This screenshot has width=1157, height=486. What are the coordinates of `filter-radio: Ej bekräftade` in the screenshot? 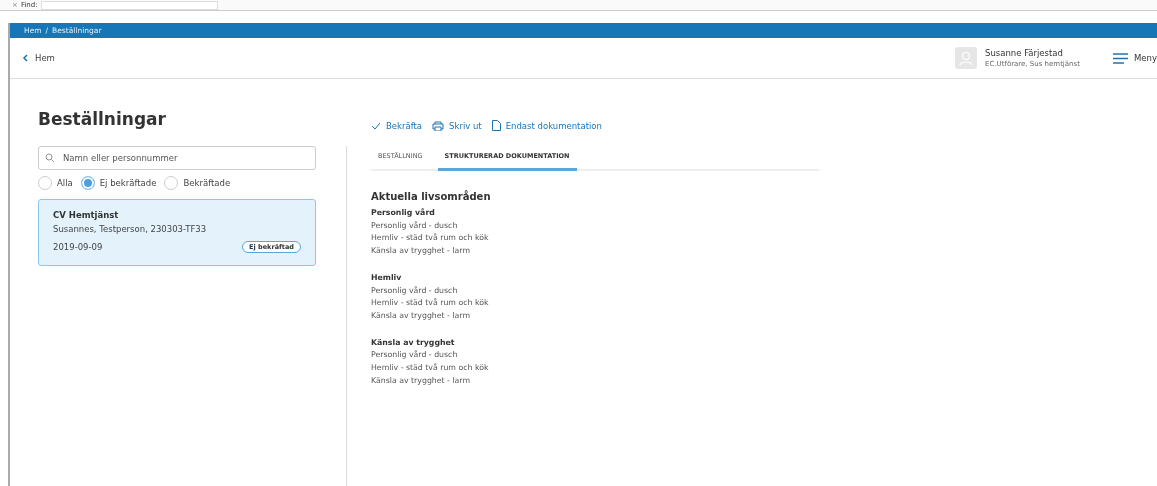 It's located at (118, 183).